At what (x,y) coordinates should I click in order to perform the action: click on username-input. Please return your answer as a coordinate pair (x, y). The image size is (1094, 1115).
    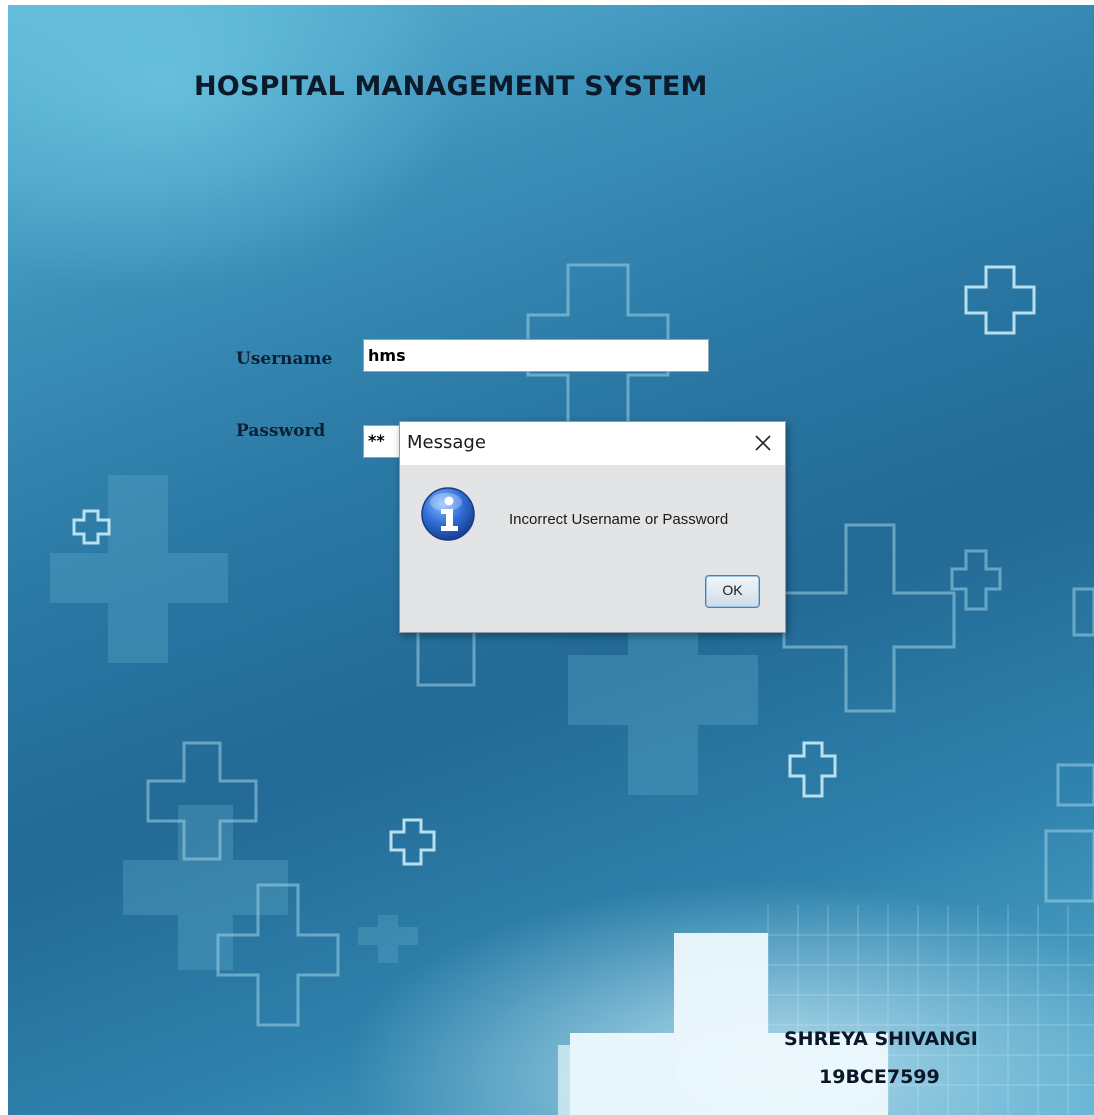
    Looking at the image, I should click on (536, 355).